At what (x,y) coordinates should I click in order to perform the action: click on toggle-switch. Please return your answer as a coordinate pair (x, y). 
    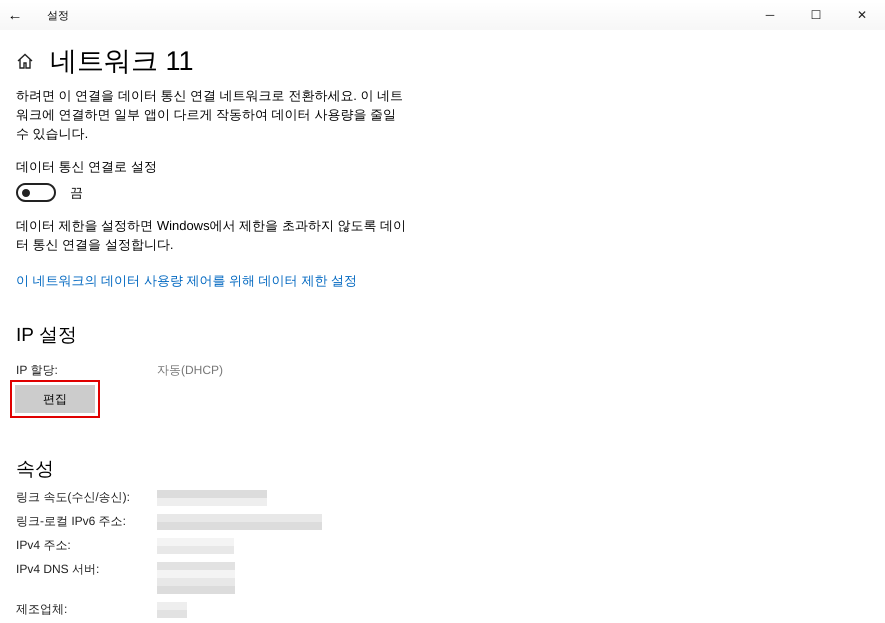
    Looking at the image, I should click on (36, 192).